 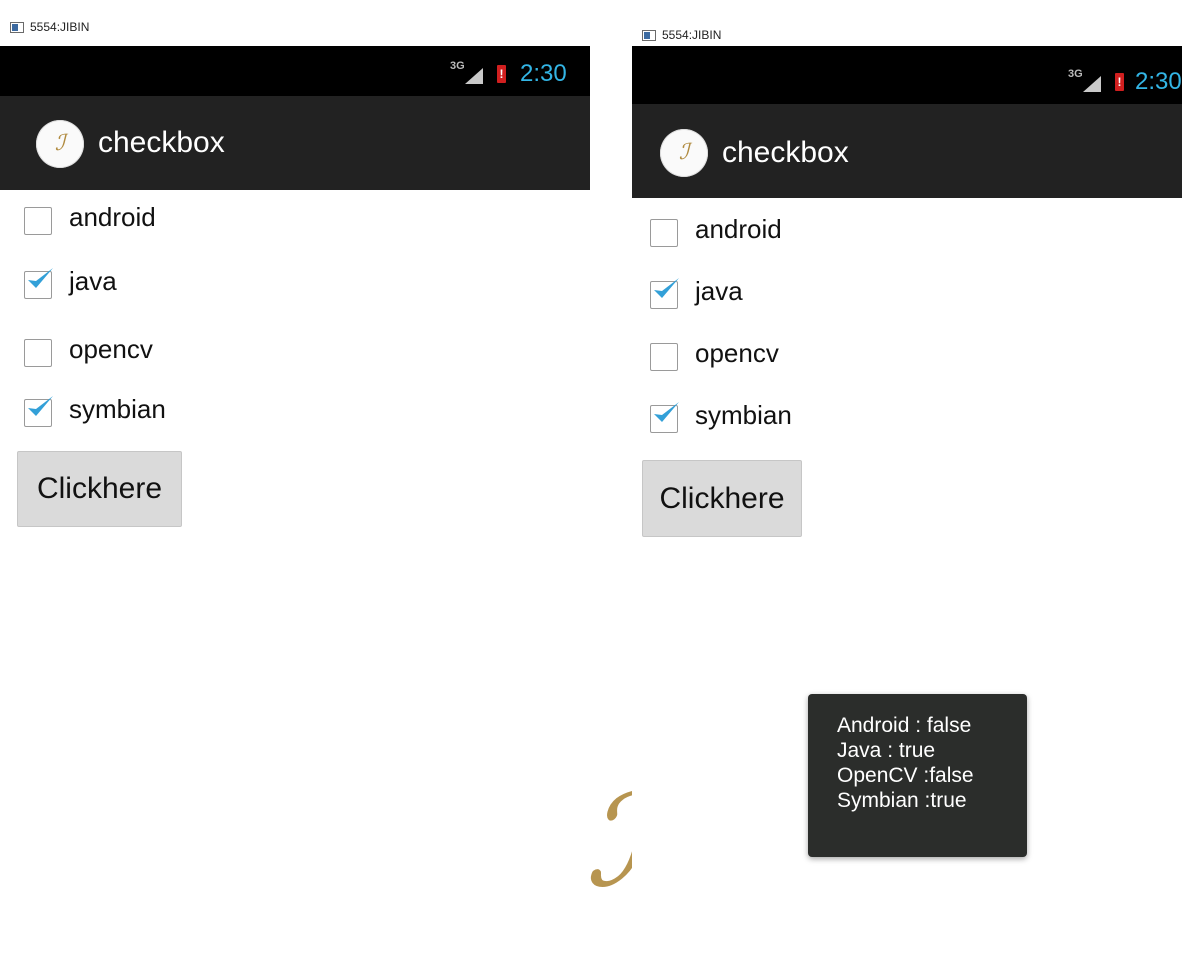 What do you see at coordinates (295, 23) in the screenshot?
I see `emulator-window-titlebar: 5554:JIBIN` at bounding box center [295, 23].